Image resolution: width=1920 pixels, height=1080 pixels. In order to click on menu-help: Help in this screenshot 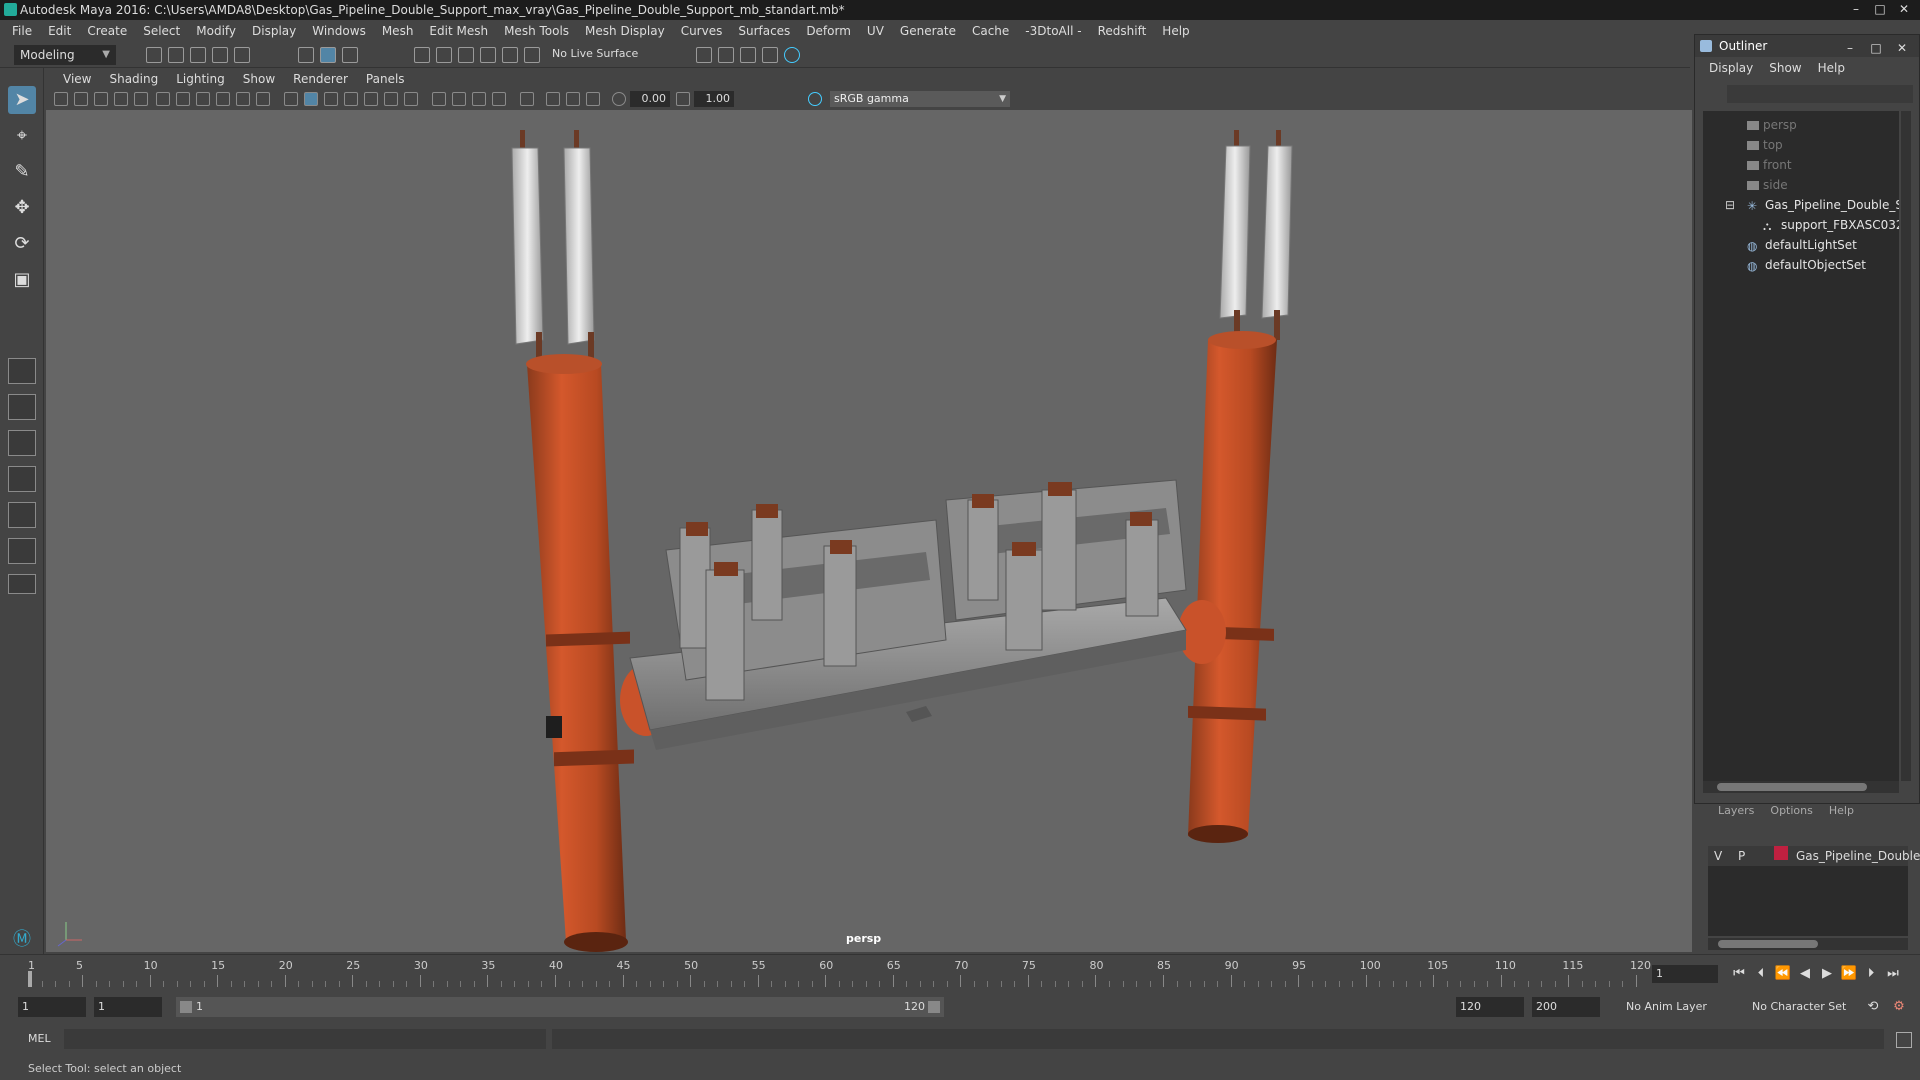, I will do `click(1175, 31)`.